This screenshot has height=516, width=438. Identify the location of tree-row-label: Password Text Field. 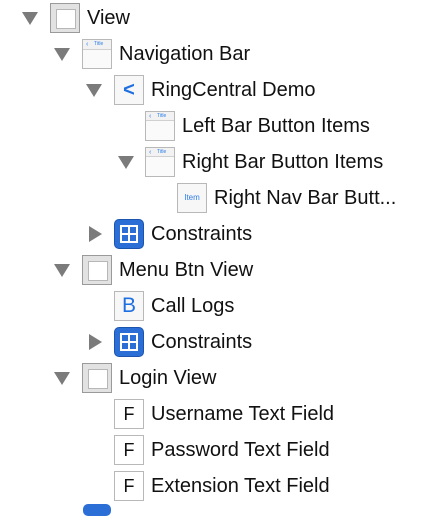
(240, 450).